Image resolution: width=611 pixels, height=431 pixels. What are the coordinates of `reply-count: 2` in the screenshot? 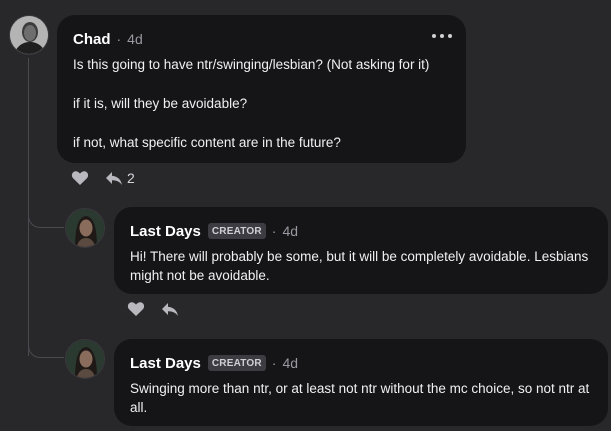 It's located at (131, 178).